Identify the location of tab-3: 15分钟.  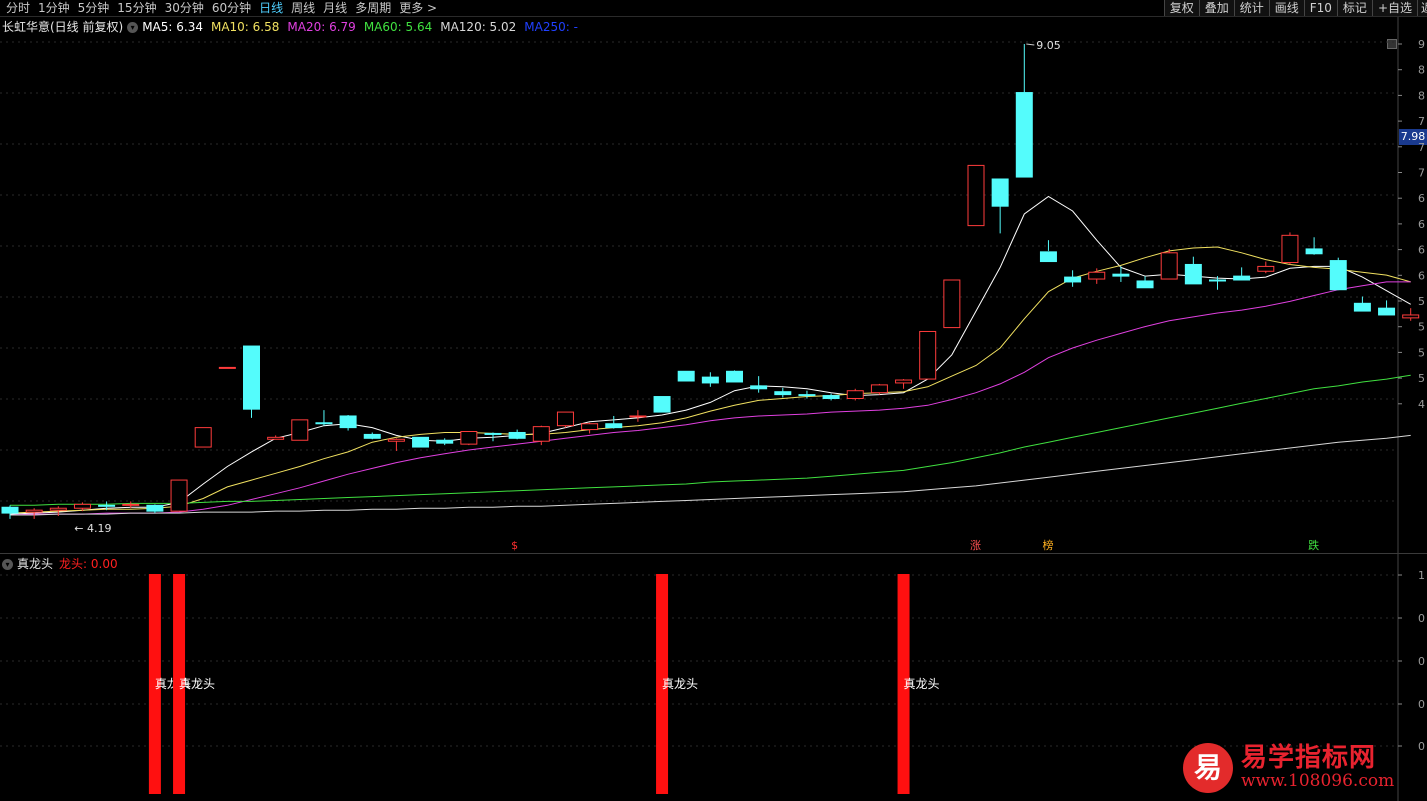
(136, 8).